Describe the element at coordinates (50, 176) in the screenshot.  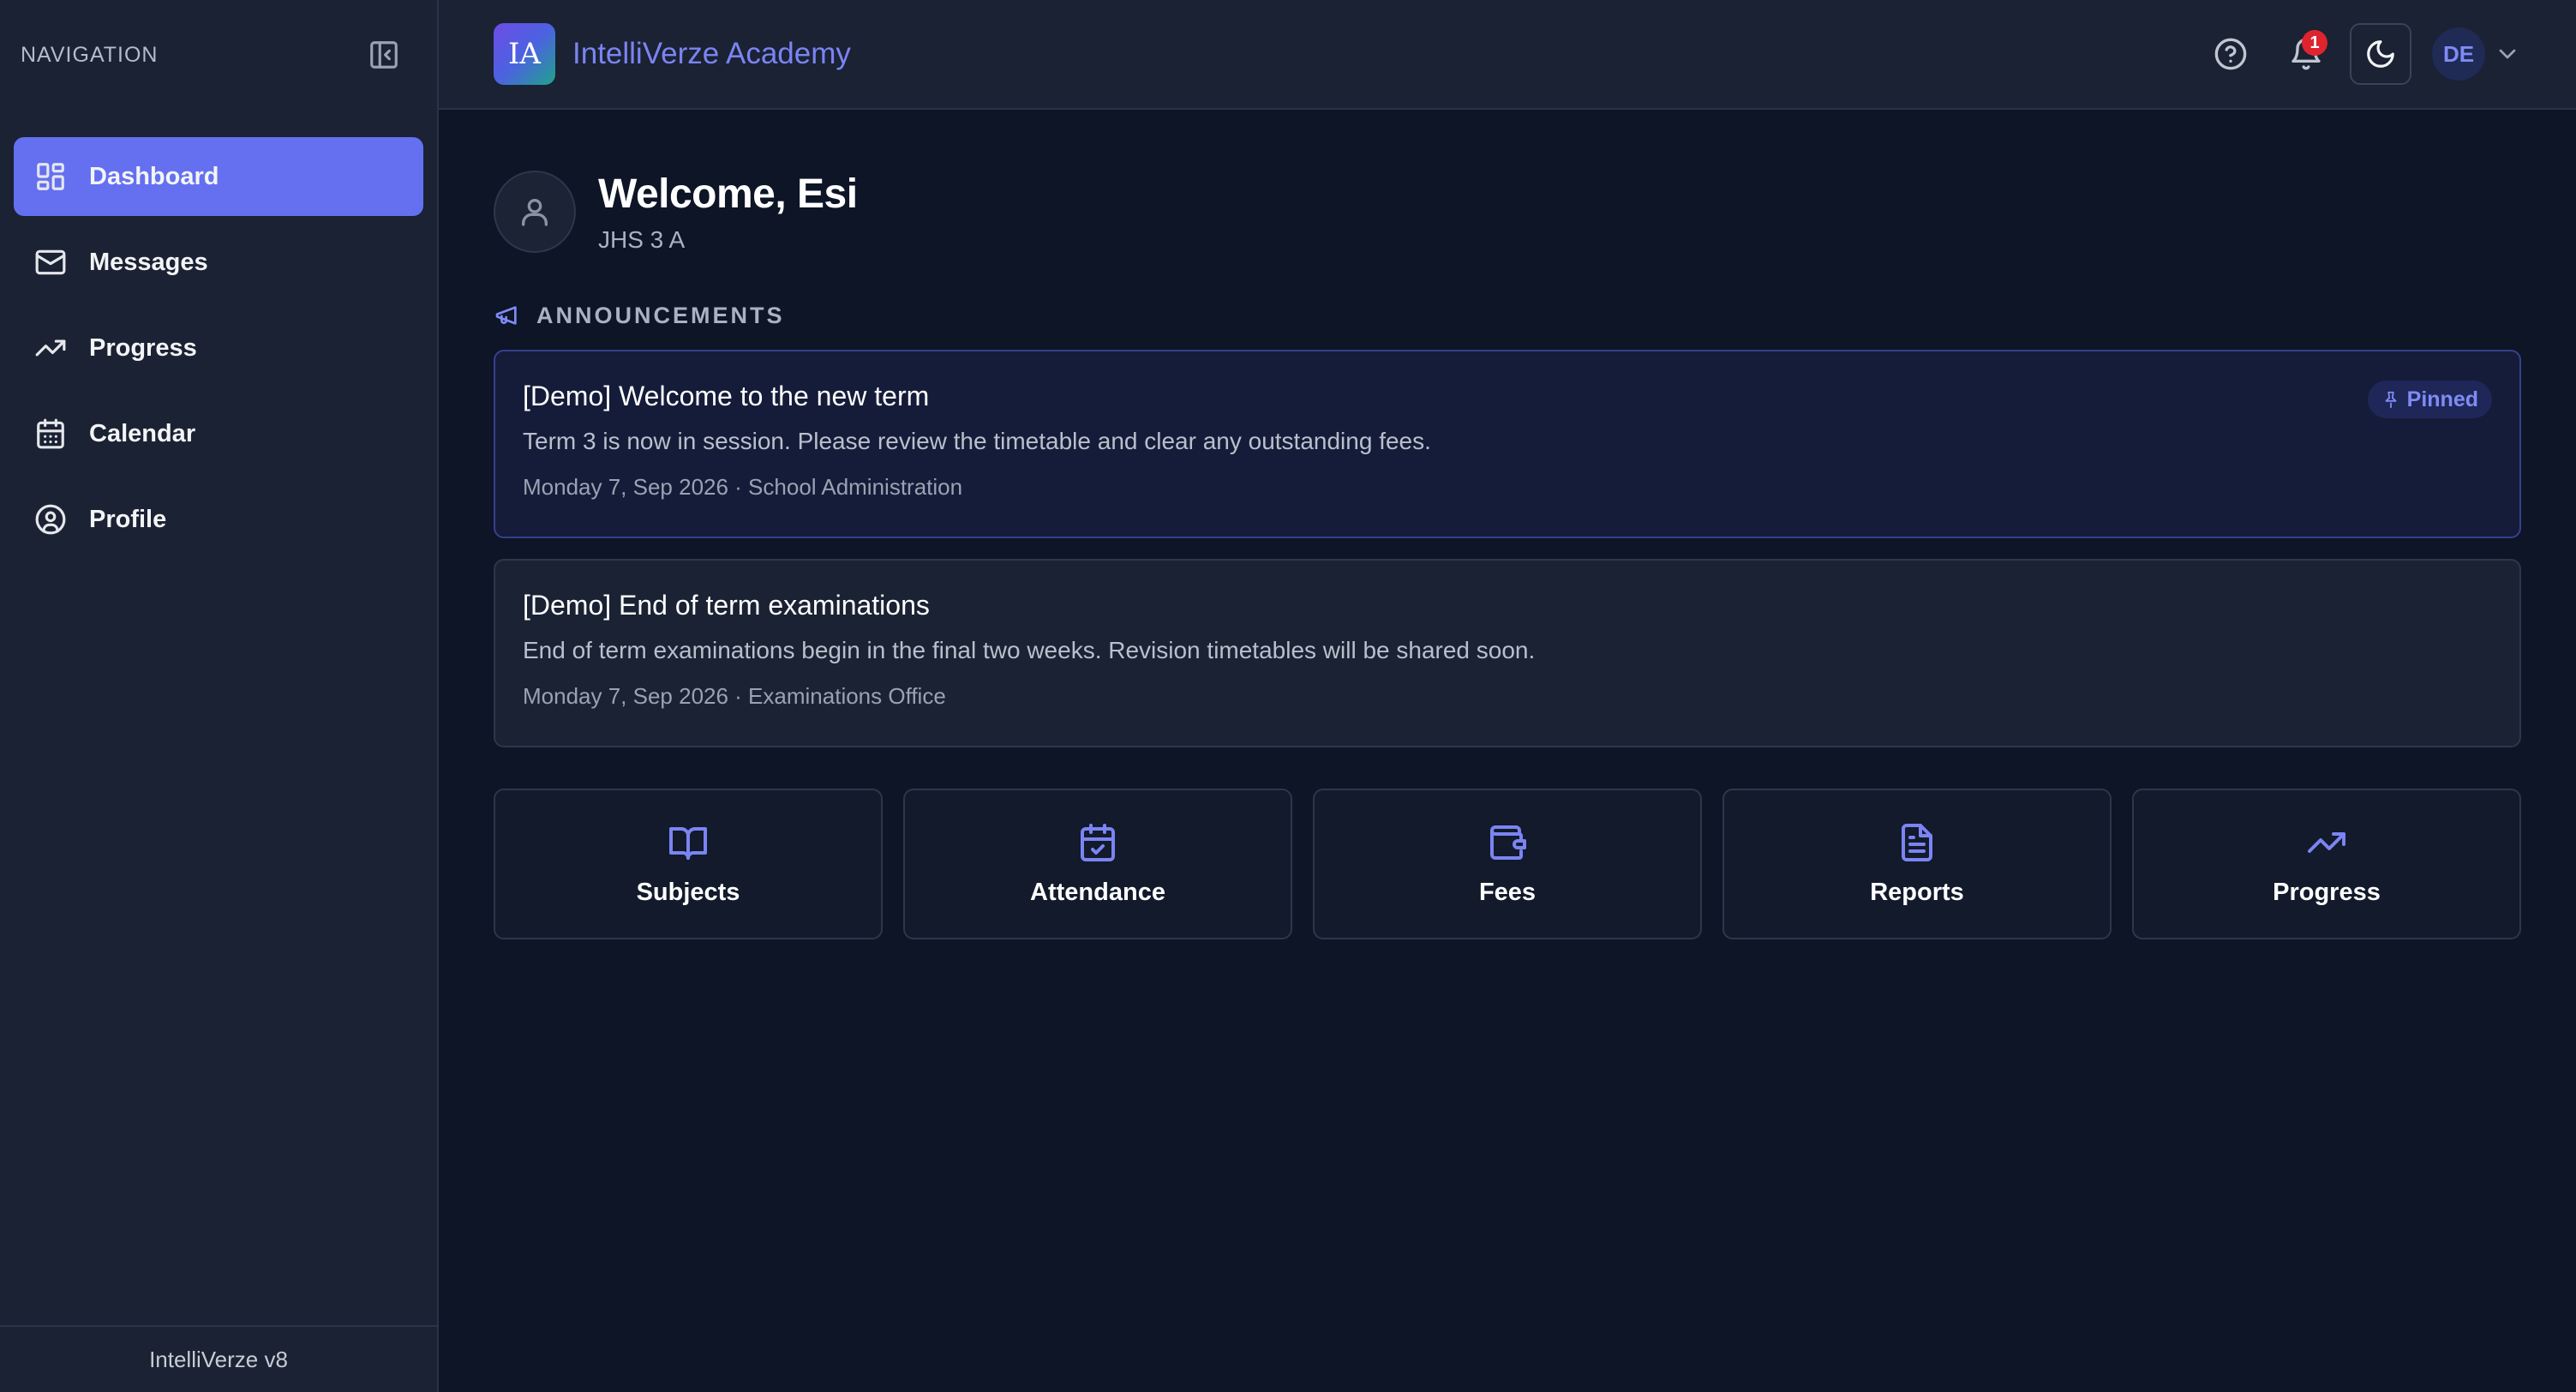
I see `dashboard-icon` at that location.